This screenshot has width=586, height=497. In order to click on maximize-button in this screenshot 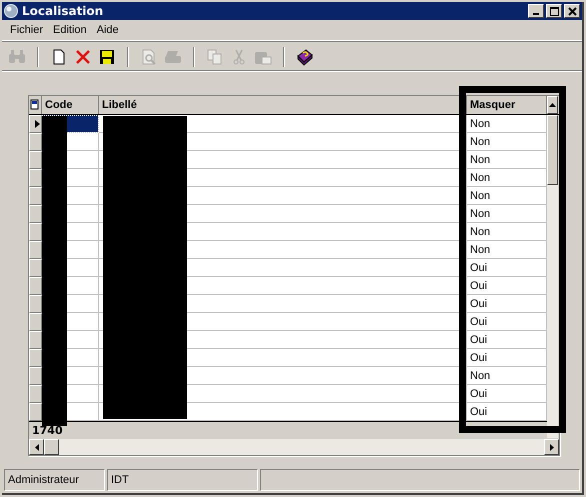, I will do `click(554, 11)`.